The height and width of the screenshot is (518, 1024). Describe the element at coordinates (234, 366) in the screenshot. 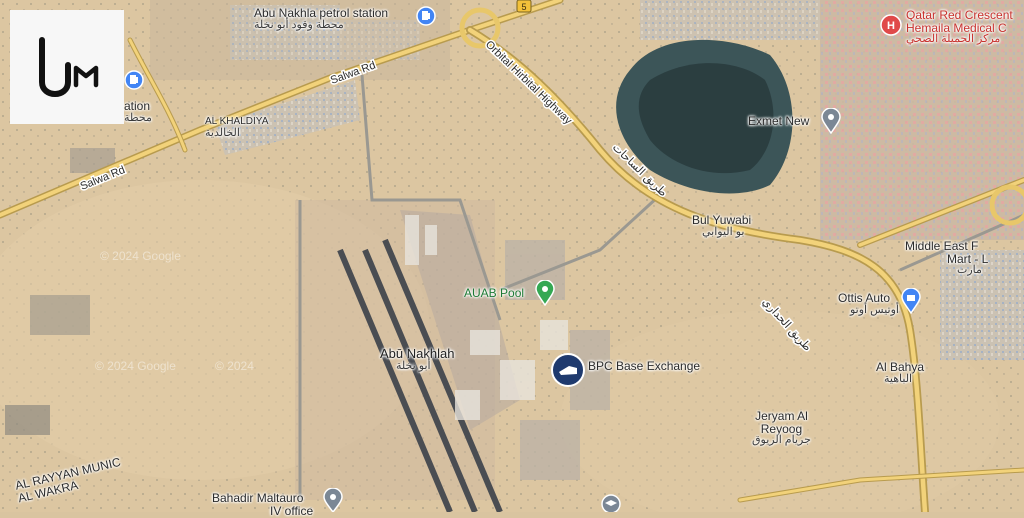

I see `map-watermark: © 2024` at that location.